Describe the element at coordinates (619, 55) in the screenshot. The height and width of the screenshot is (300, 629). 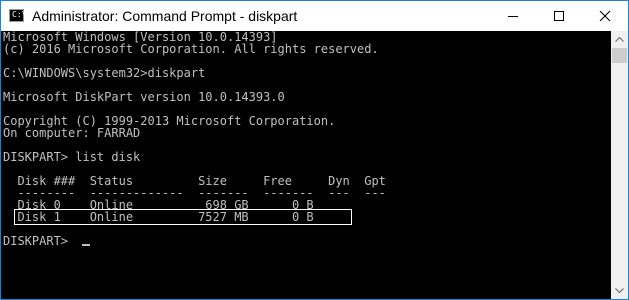
I see `scroll-thumb` at that location.